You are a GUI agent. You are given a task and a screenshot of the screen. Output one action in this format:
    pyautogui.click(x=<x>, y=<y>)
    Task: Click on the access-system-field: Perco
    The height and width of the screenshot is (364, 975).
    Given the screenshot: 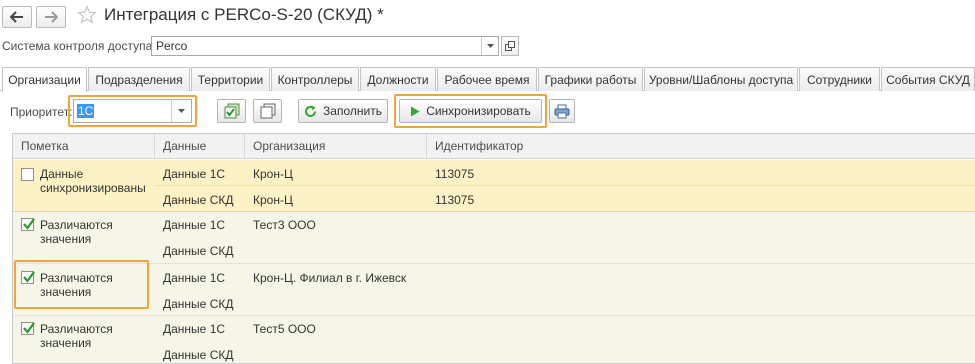 What is the action you would take?
    pyautogui.click(x=325, y=46)
    